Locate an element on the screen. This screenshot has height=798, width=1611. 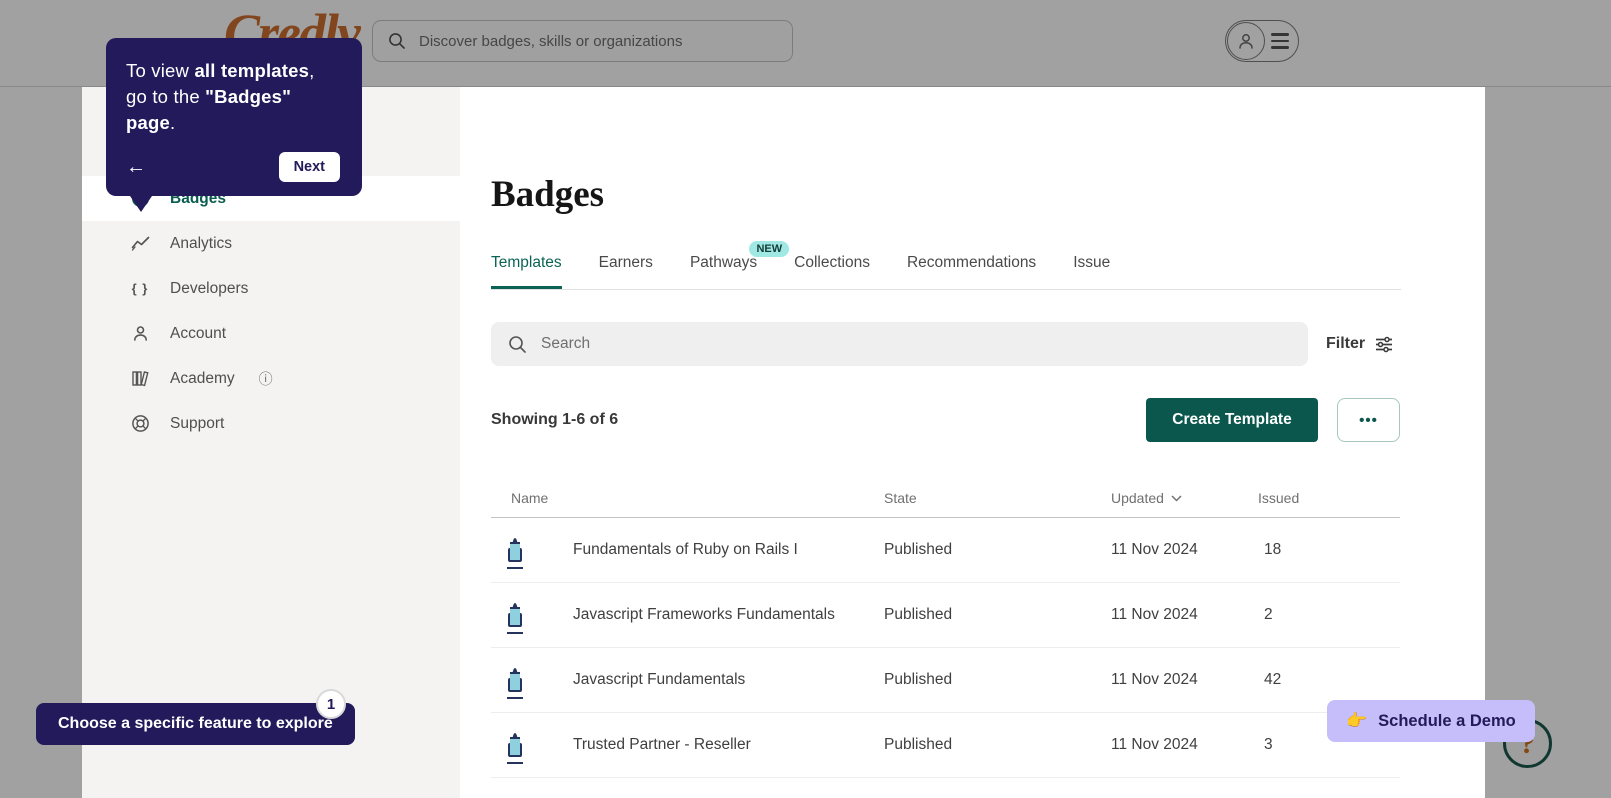
results-count: Showing 1-6 of 6 is located at coordinates (555, 419).